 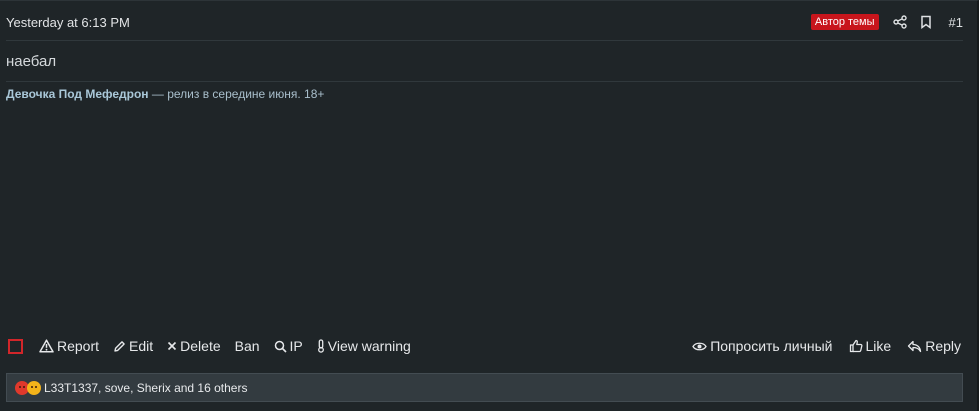 I want to click on view-warning-button: View warning, so click(x=364, y=346).